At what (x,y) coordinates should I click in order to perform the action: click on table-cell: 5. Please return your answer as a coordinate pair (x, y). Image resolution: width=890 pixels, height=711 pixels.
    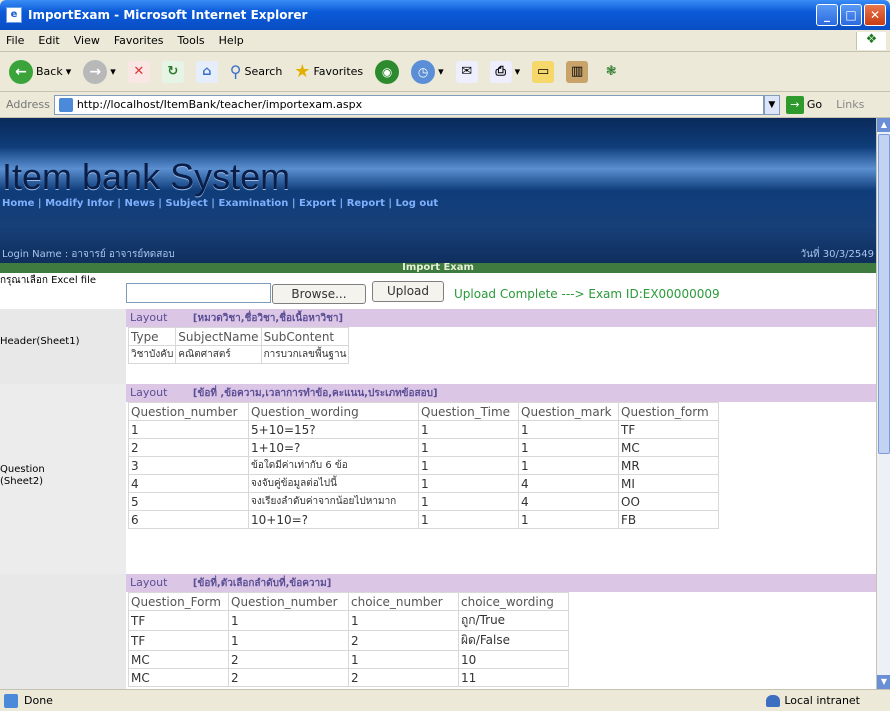
    Looking at the image, I should click on (188, 501).